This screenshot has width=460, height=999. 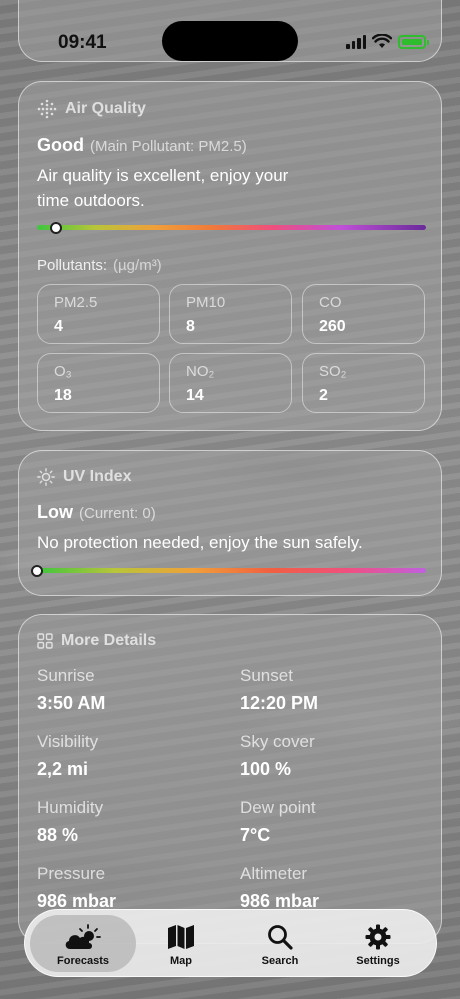 What do you see at coordinates (200, 371) in the screenshot?
I see `pollutant-name: NO₂` at bounding box center [200, 371].